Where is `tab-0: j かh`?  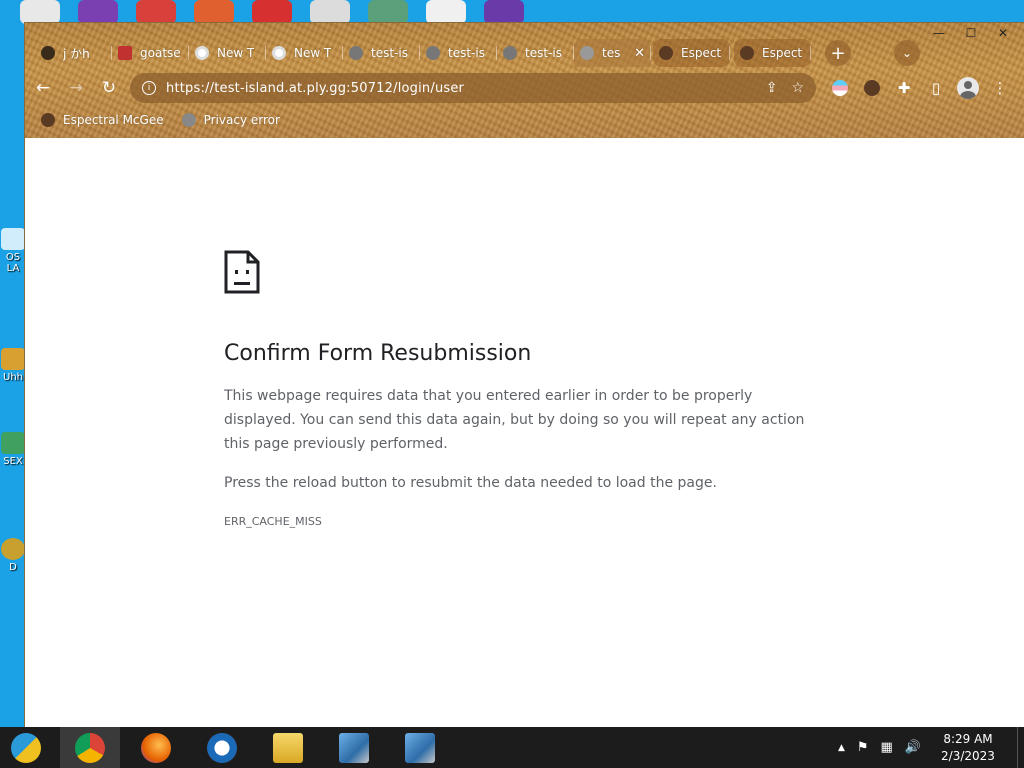 tab-0: j かh is located at coordinates (73, 53).